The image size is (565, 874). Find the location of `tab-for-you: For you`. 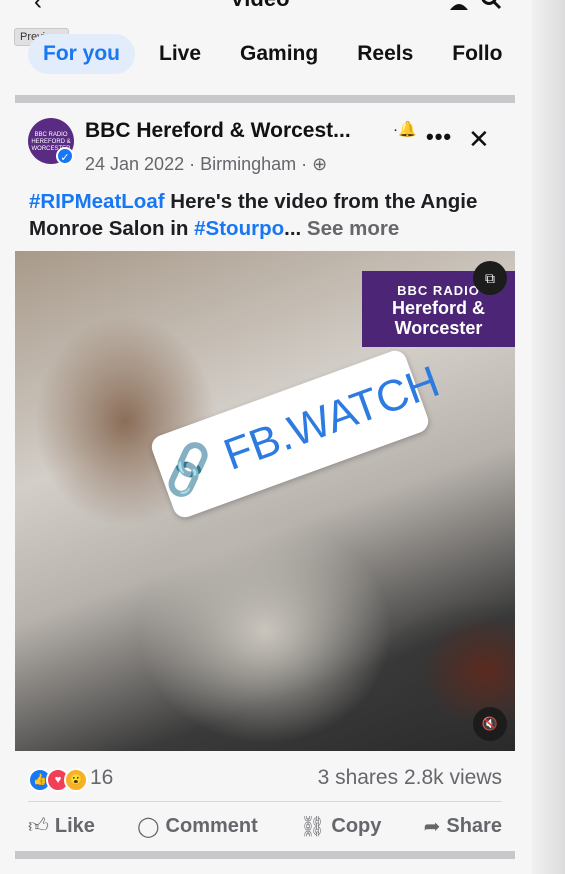

tab-for-you: For you is located at coordinates (81, 54).